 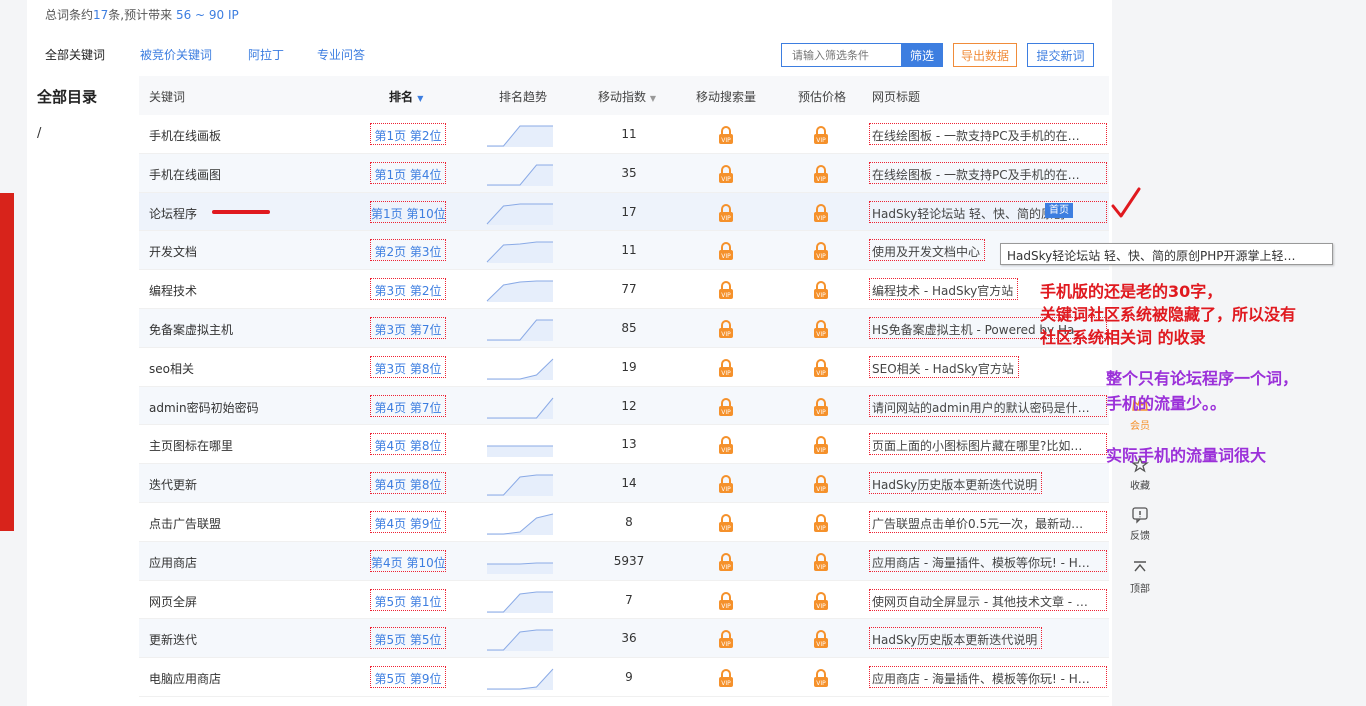 What do you see at coordinates (1140, 577) in the screenshot?
I see `back-to-top-tool: 顶部` at bounding box center [1140, 577].